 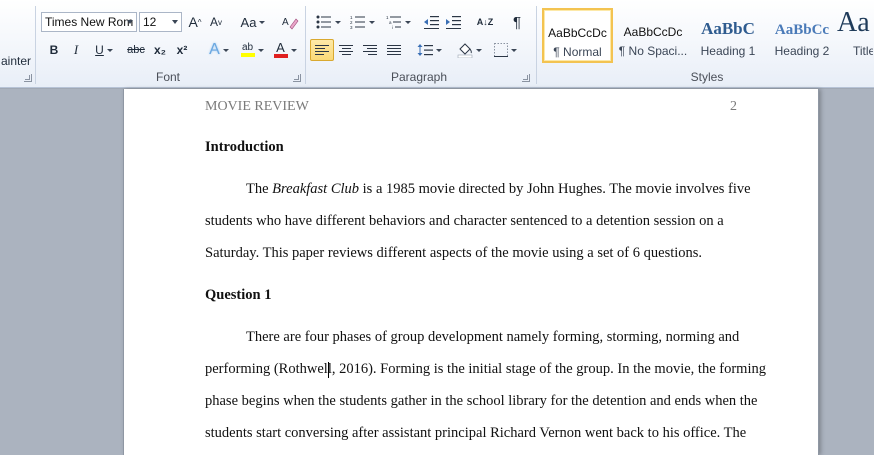 I want to click on page-number: 2, so click(x=733, y=106).